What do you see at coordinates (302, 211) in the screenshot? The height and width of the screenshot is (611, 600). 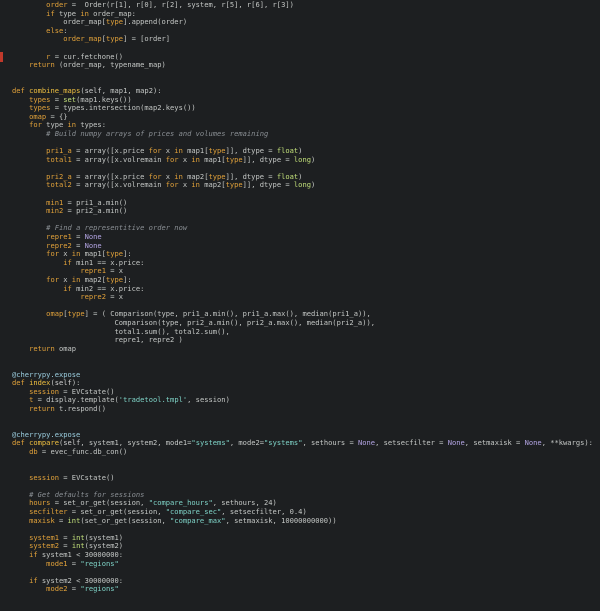 I see `code-line: min2 = pri2_a.min()` at bounding box center [302, 211].